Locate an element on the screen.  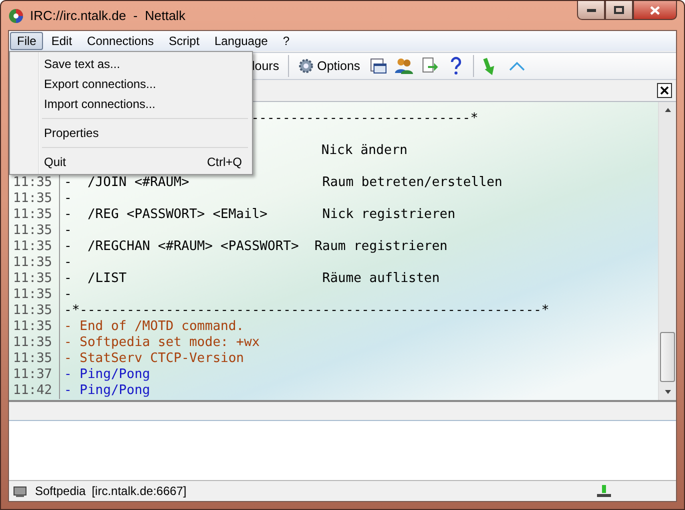
users-icon is located at coordinates (404, 65).